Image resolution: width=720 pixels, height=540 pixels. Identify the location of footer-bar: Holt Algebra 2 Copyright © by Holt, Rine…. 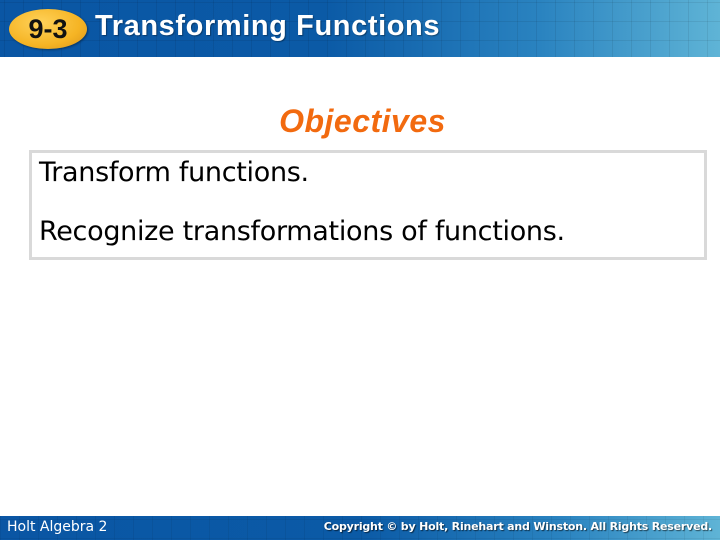
(360, 528).